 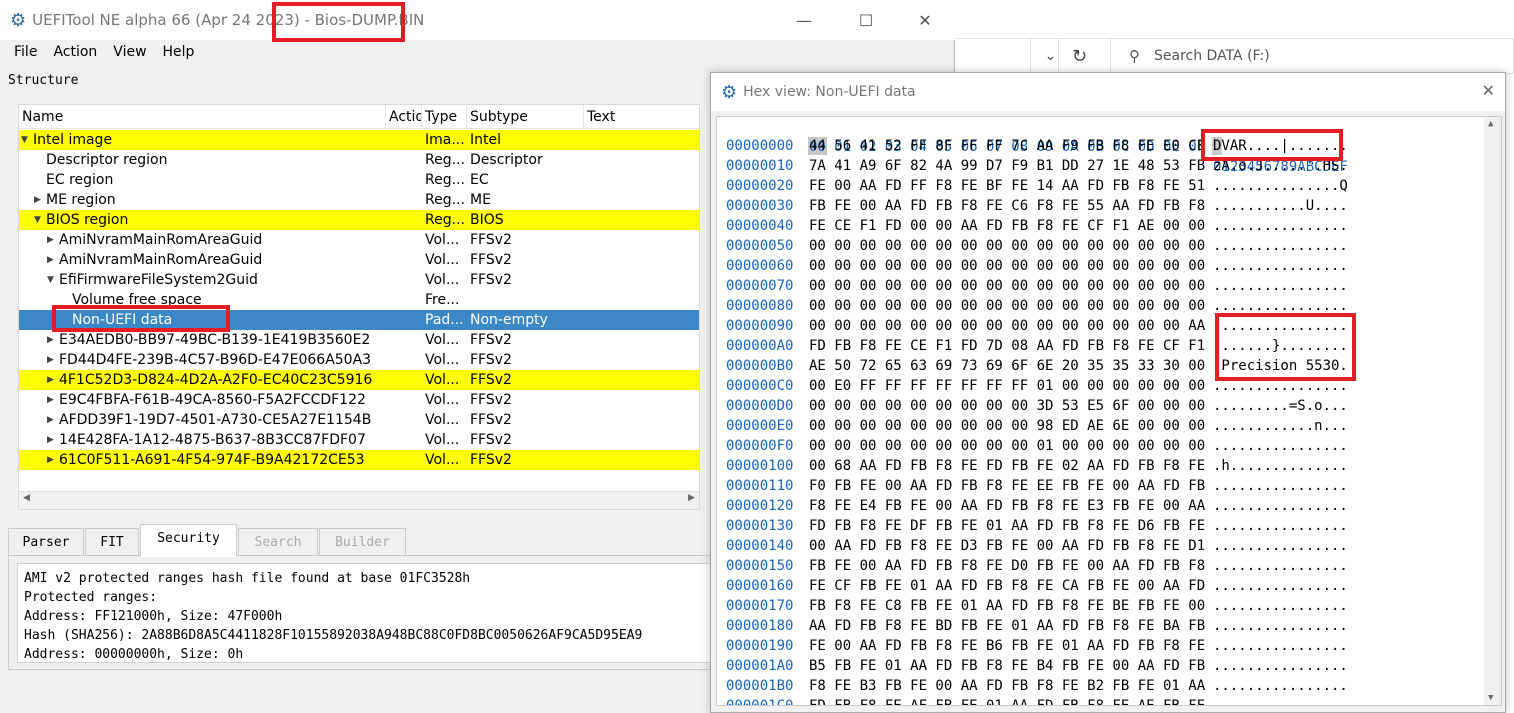 I want to click on column-type: Type, so click(x=444, y=117).